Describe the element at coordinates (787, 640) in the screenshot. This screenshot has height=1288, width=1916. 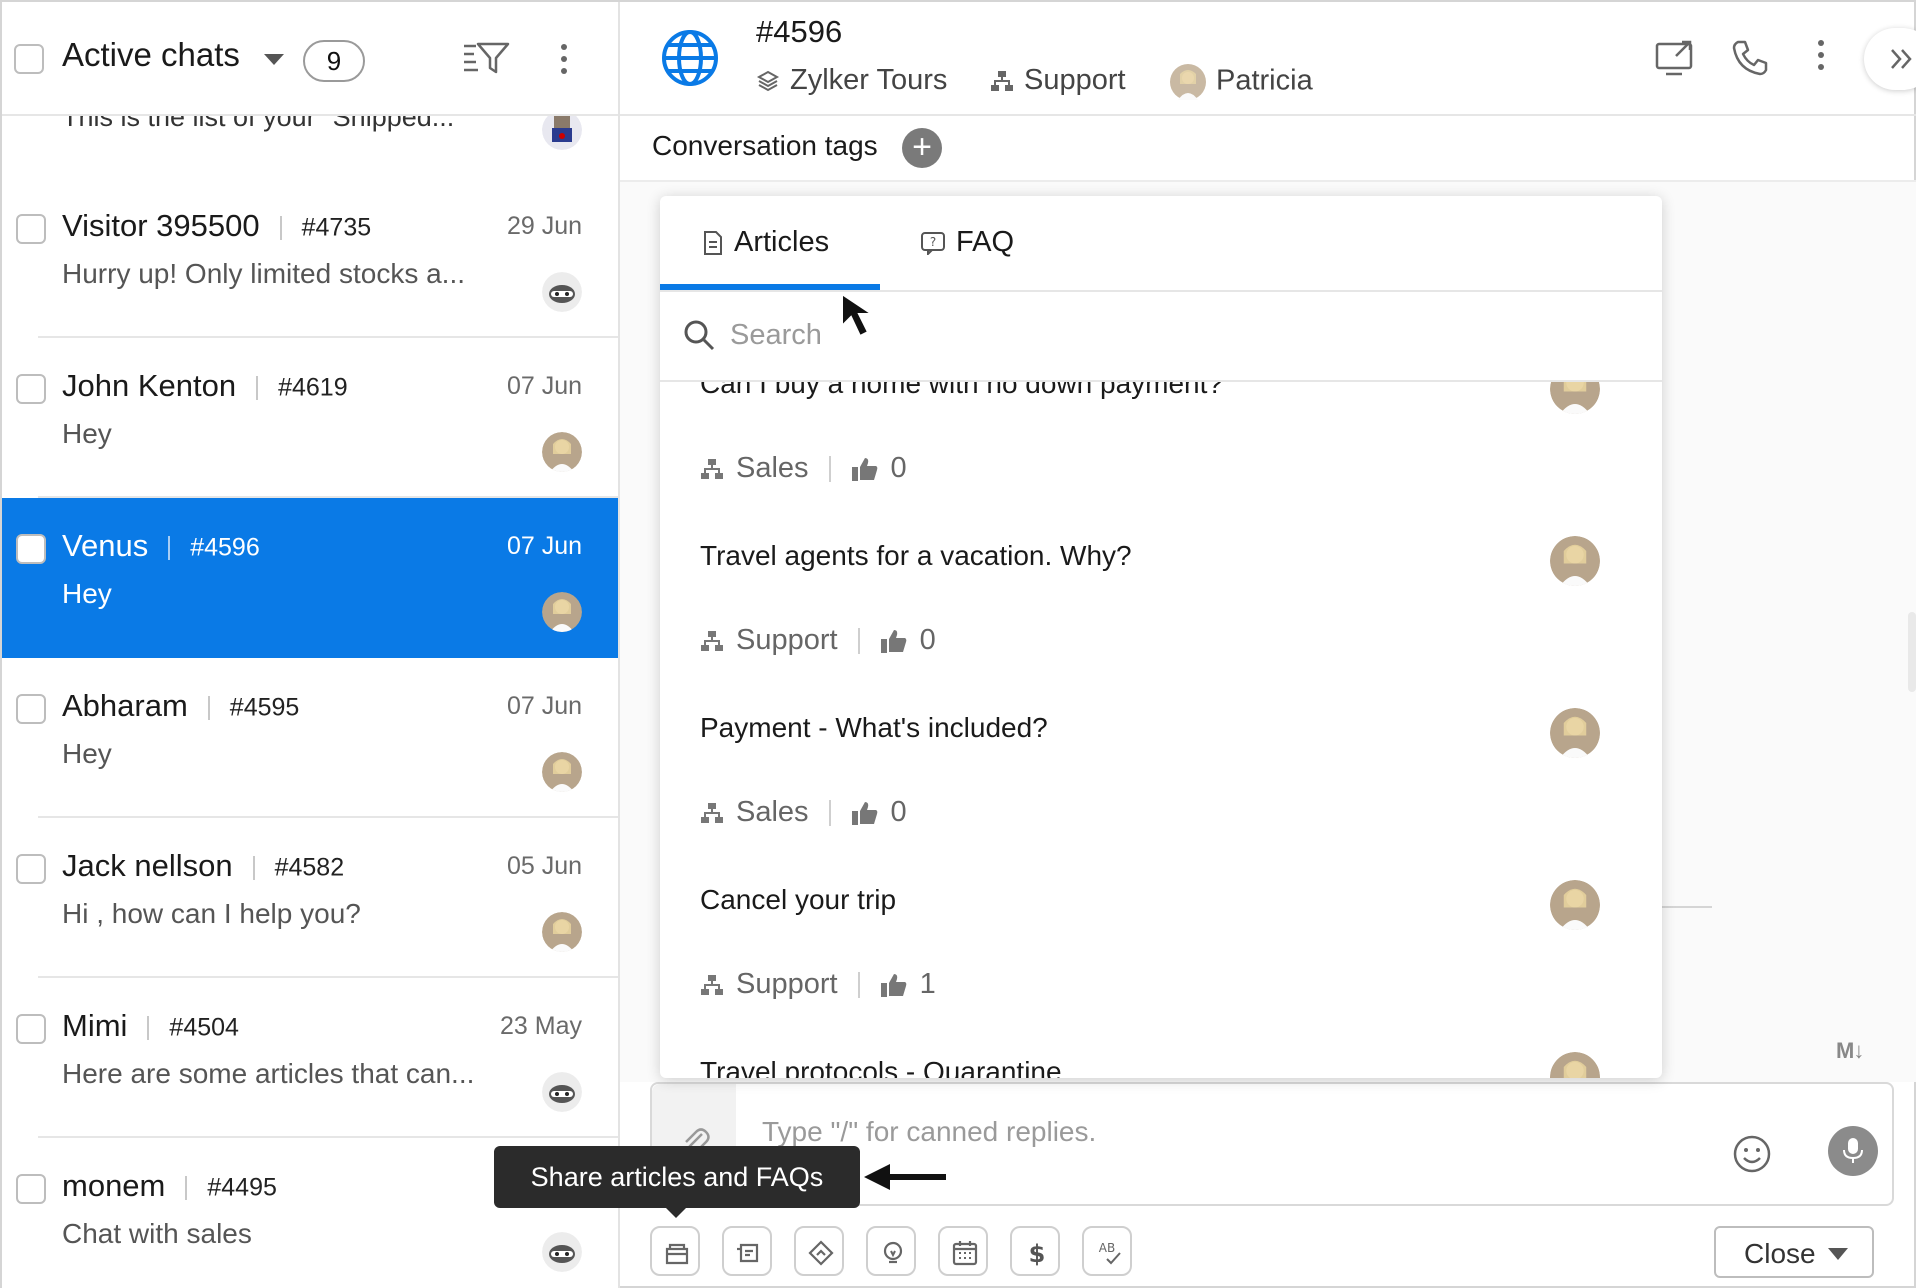
I see `article-department: Support` at that location.